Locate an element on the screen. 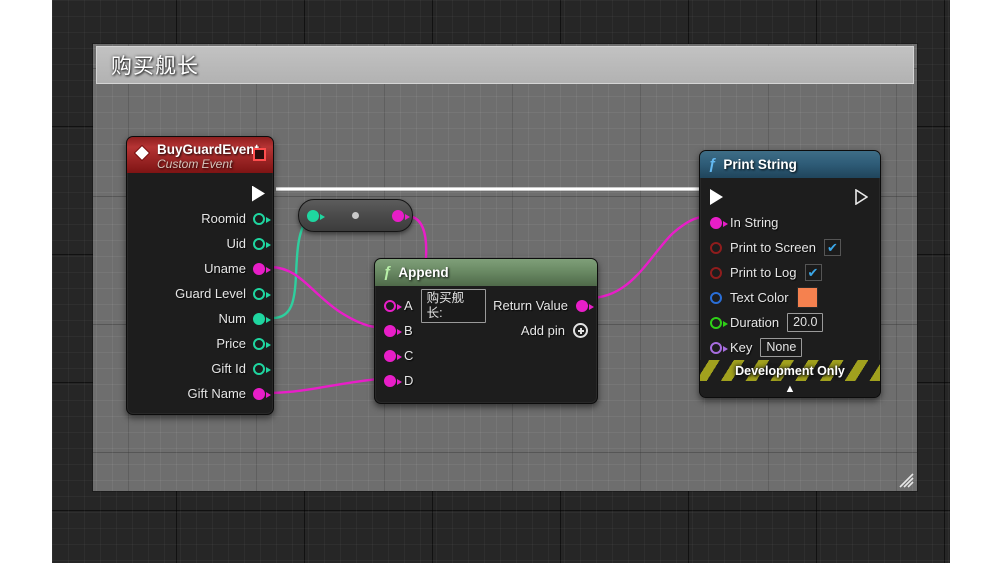 The height and width of the screenshot is (563, 1000). node-title-print: Print String is located at coordinates (760, 164).